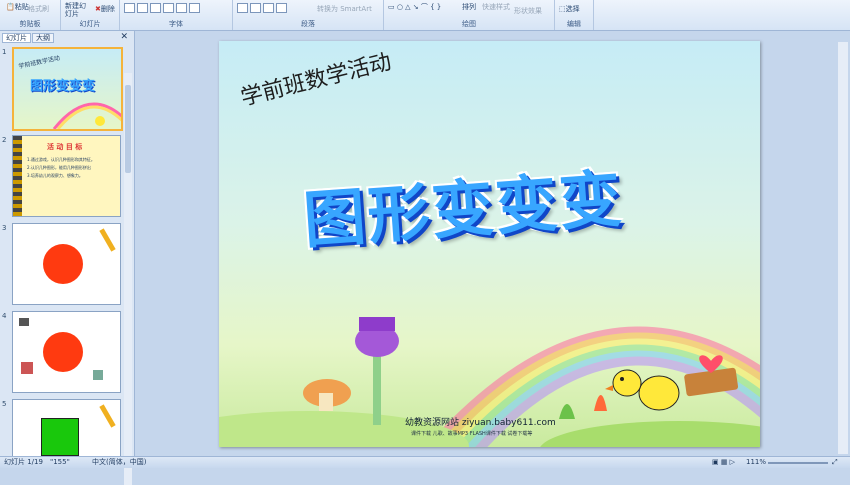 Image resolution: width=850 pixels, height=485 pixels. Describe the element at coordinates (4, 316) in the screenshot. I see `slide-number: 4` at that location.